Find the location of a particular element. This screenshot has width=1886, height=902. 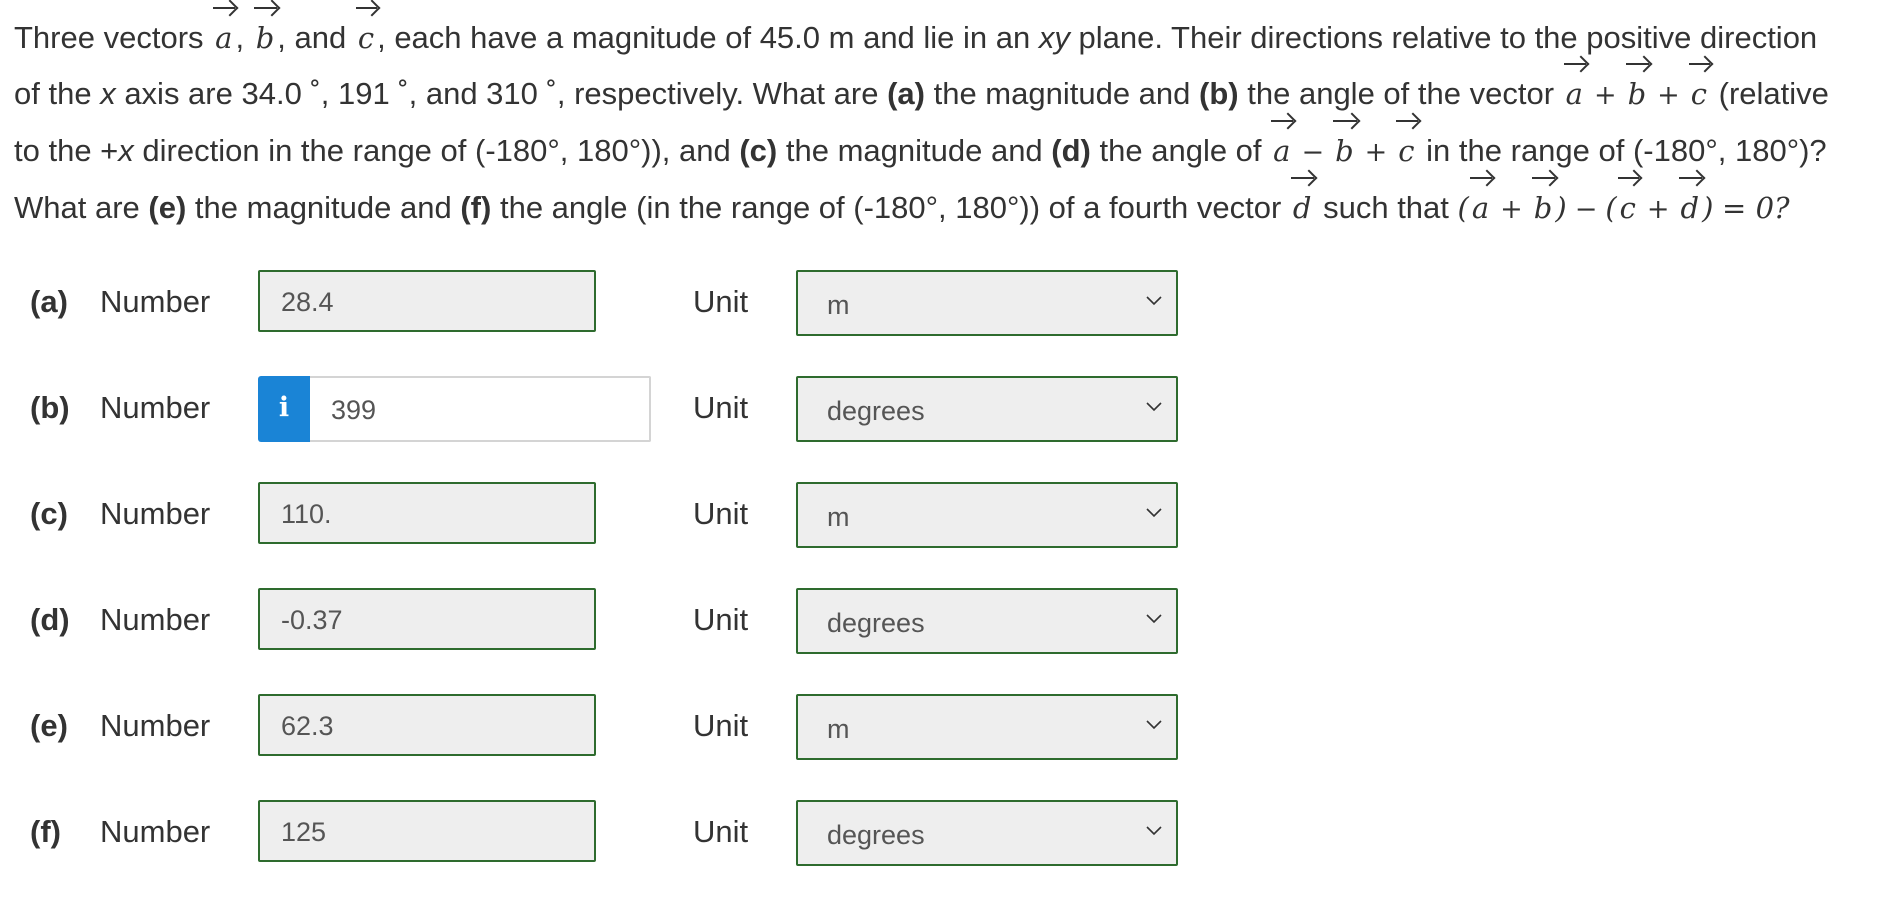

number-input-e: 62.3 is located at coordinates (427, 725).